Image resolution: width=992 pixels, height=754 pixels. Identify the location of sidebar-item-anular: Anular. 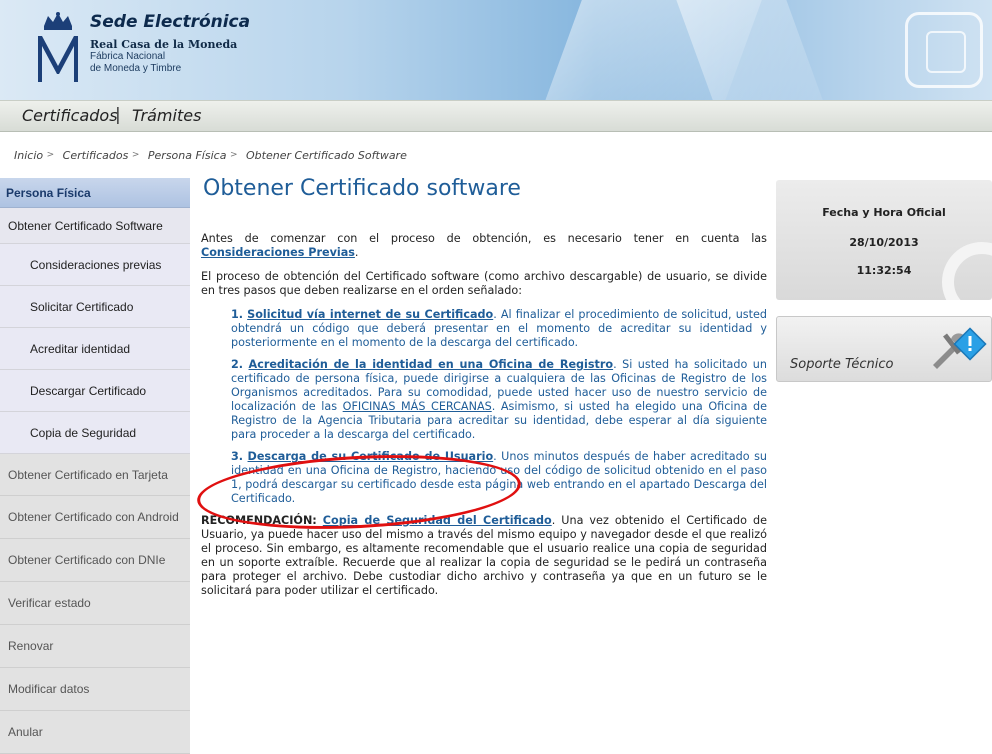
(95, 732).